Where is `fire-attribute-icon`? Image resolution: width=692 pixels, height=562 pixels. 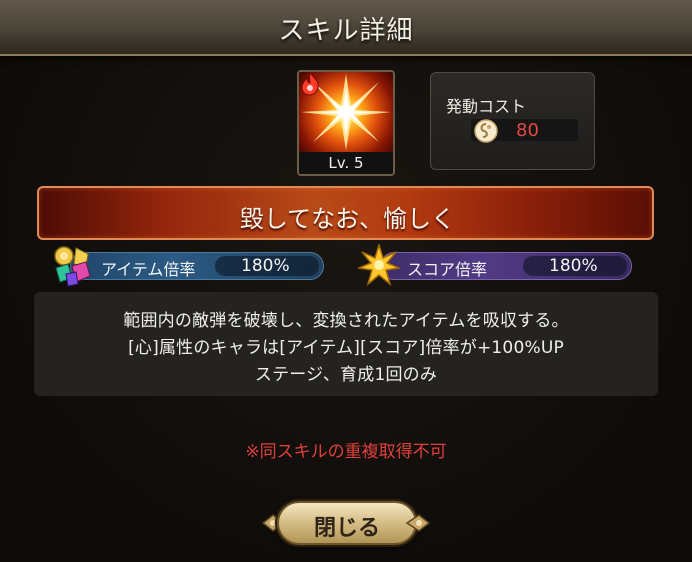
fire-attribute-icon is located at coordinates (310, 84).